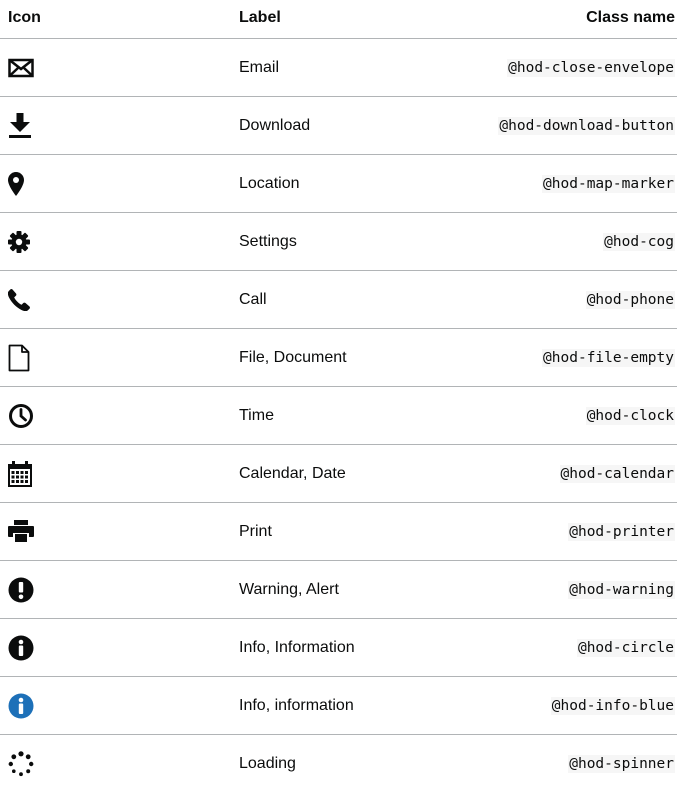 This screenshot has height=792, width=677. I want to click on file-empty-icon, so click(19, 358).